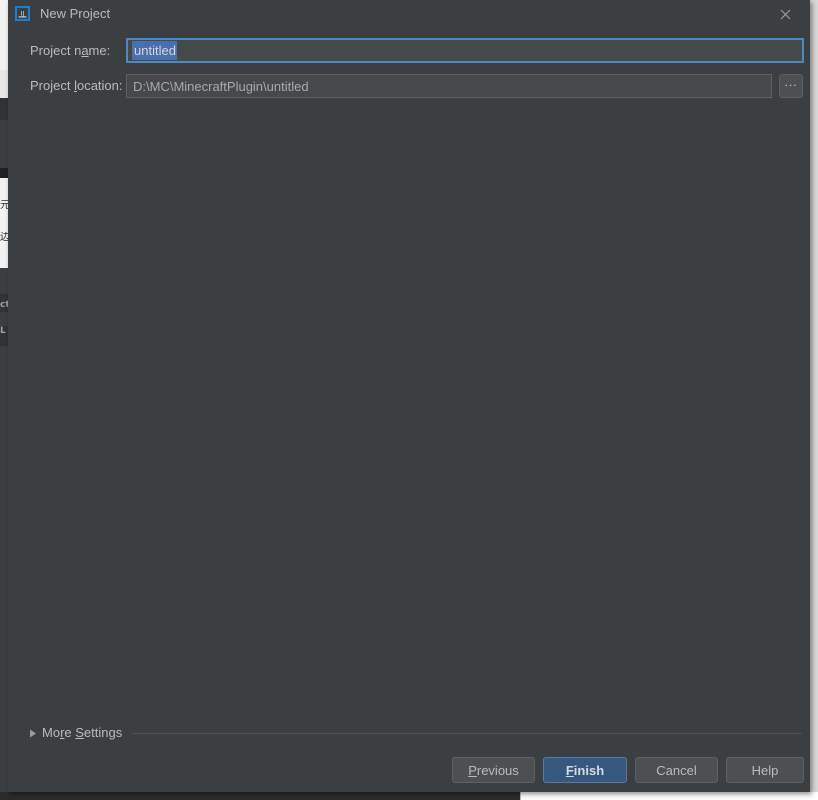 Image resolution: width=818 pixels, height=800 pixels. What do you see at coordinates (33, 733) in the screenshot?
I see `chevron-right-icon` at bounding box center [33, 733].